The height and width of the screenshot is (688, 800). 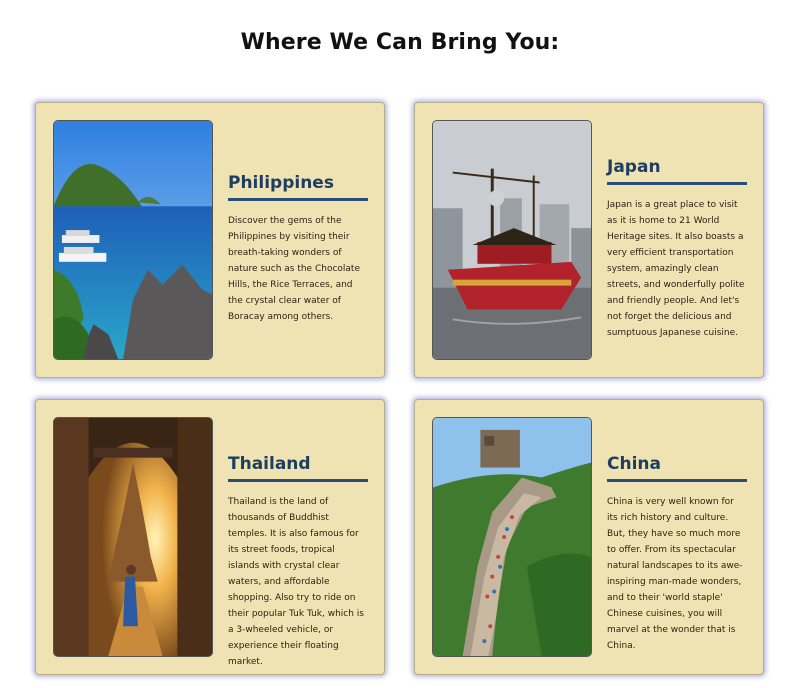 What do you see at coordinates (133, 240) in the screenshot?
I see `philippines-photo` at bounding box center [133, 240].